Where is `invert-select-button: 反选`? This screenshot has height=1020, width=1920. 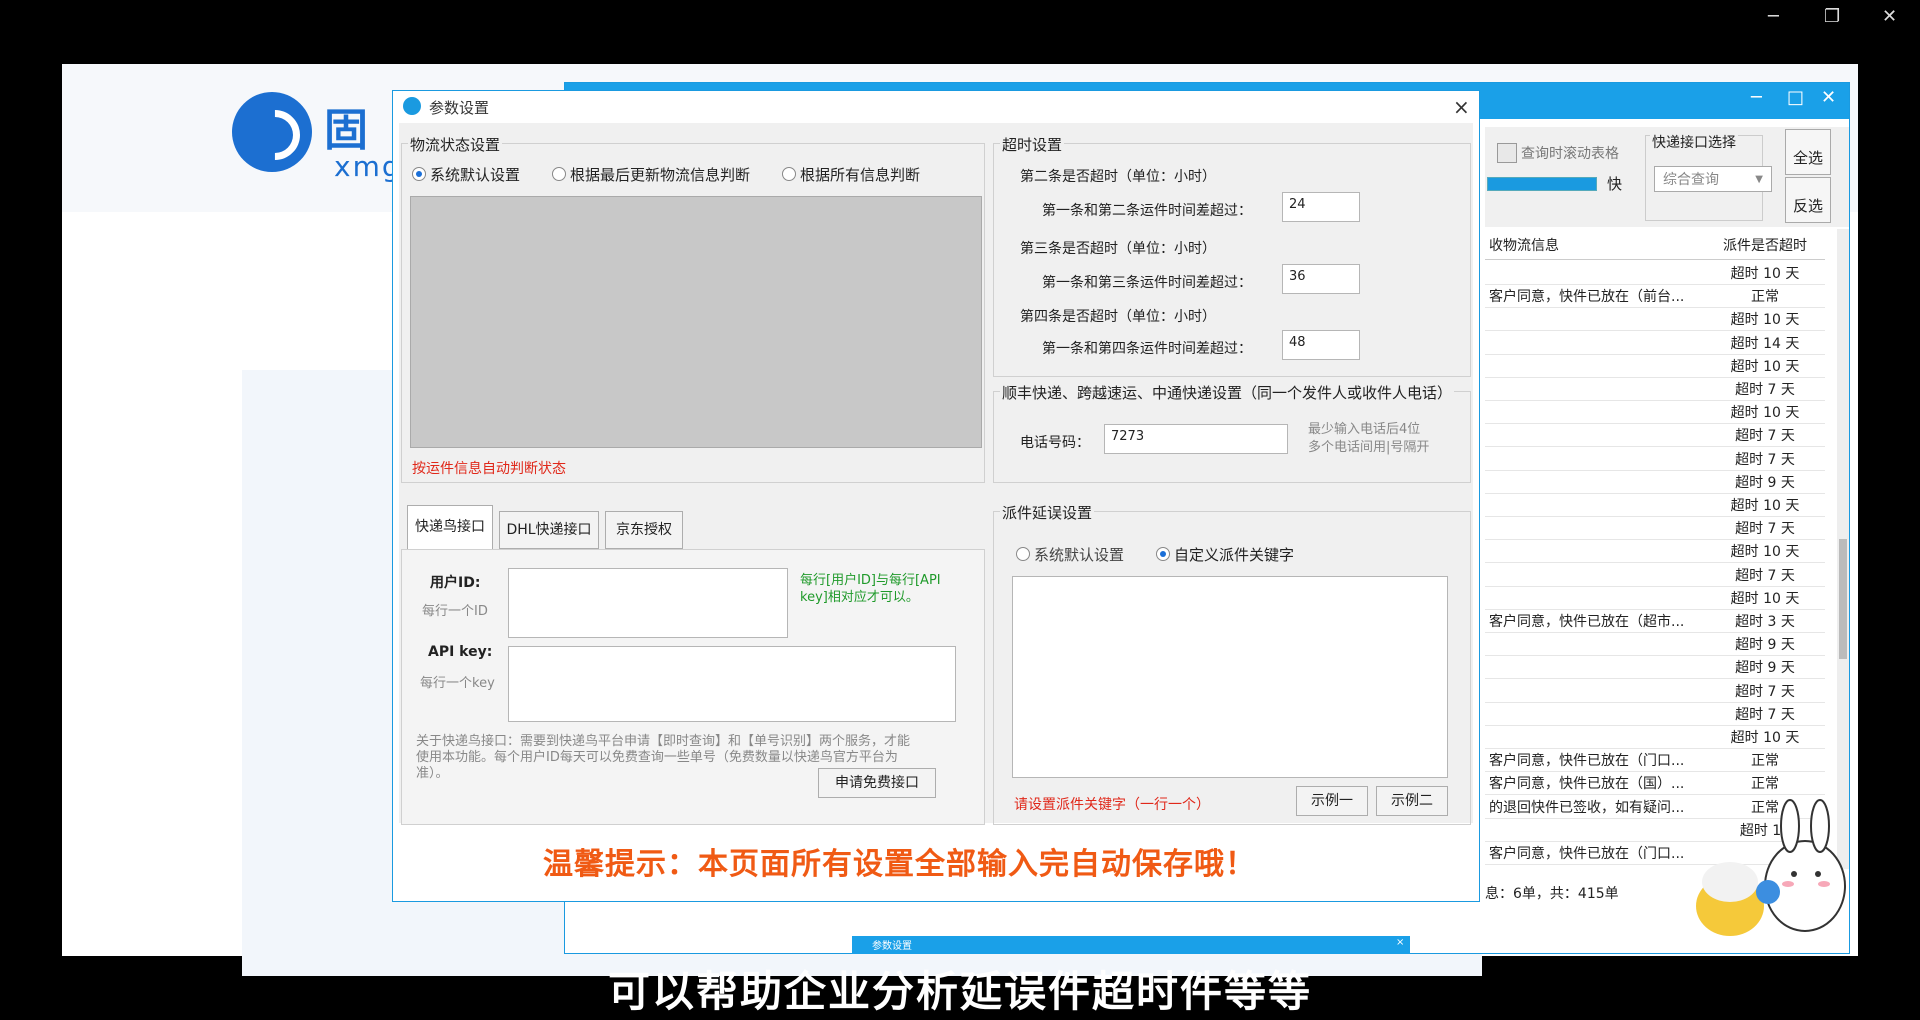
invert-select-button: 反选 is located at coordinates (1808, 200).